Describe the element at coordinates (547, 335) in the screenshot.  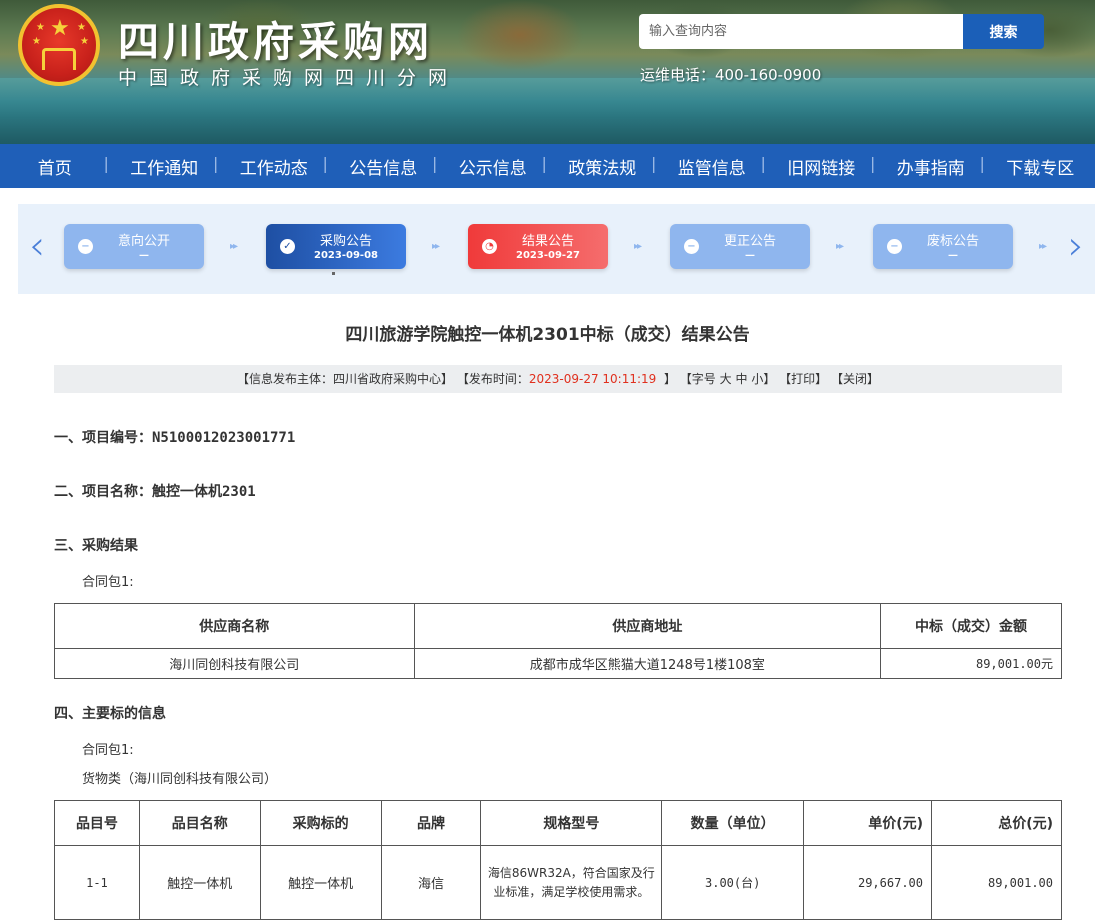
I see `article-title: 四川旅游学院触控一体机2301中标（成交）结果公告` at that location.